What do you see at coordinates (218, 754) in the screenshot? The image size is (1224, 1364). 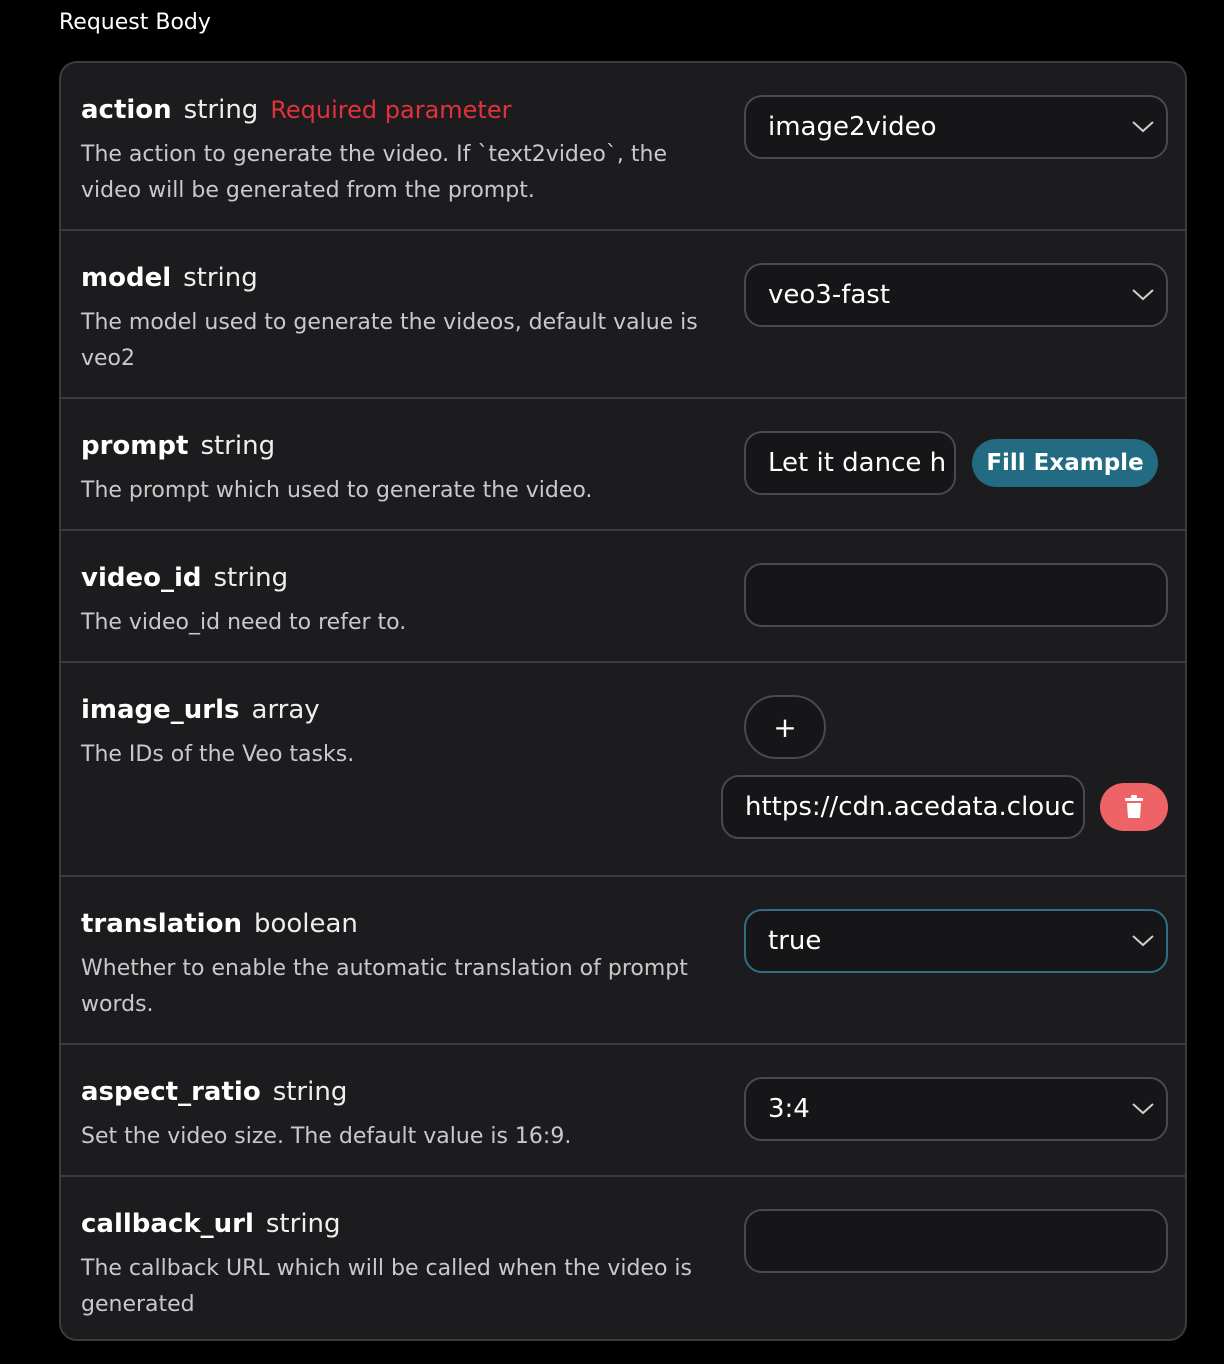 I see `param-description: The IDs of the Veo tasks.` at bounding box center [218, 754].